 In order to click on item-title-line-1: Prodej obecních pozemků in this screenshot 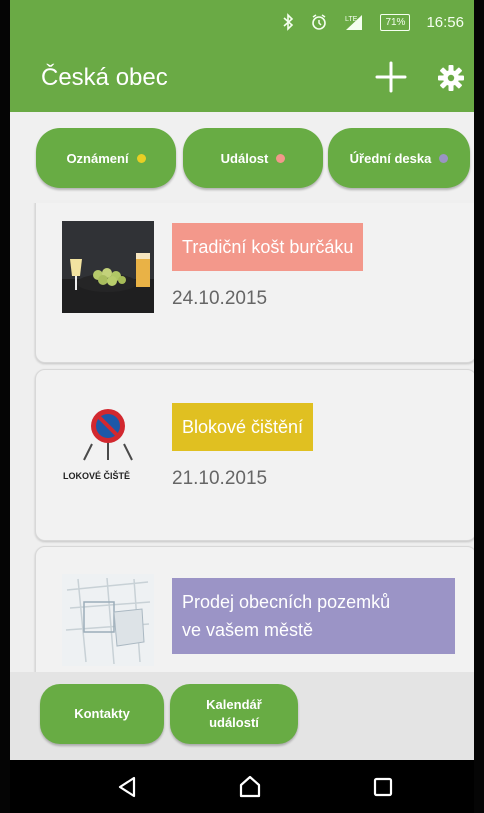, I will do `click(286, 602)`.